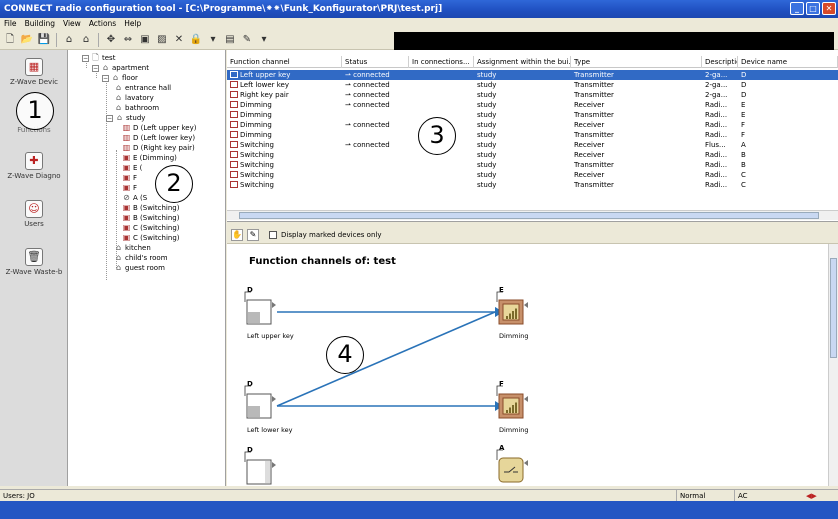  Describe the element at coordinates (501, 384) in the screenshot. I see `node-device-letter: F` at that location.